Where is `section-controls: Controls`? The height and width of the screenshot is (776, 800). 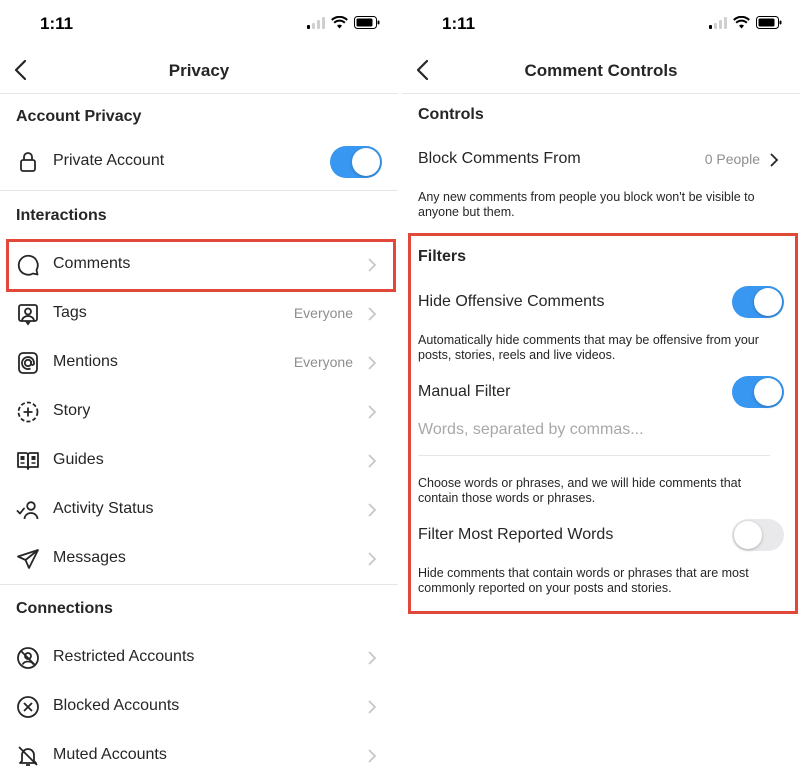
section-controls: Controls is located at coordinates (451, 114).